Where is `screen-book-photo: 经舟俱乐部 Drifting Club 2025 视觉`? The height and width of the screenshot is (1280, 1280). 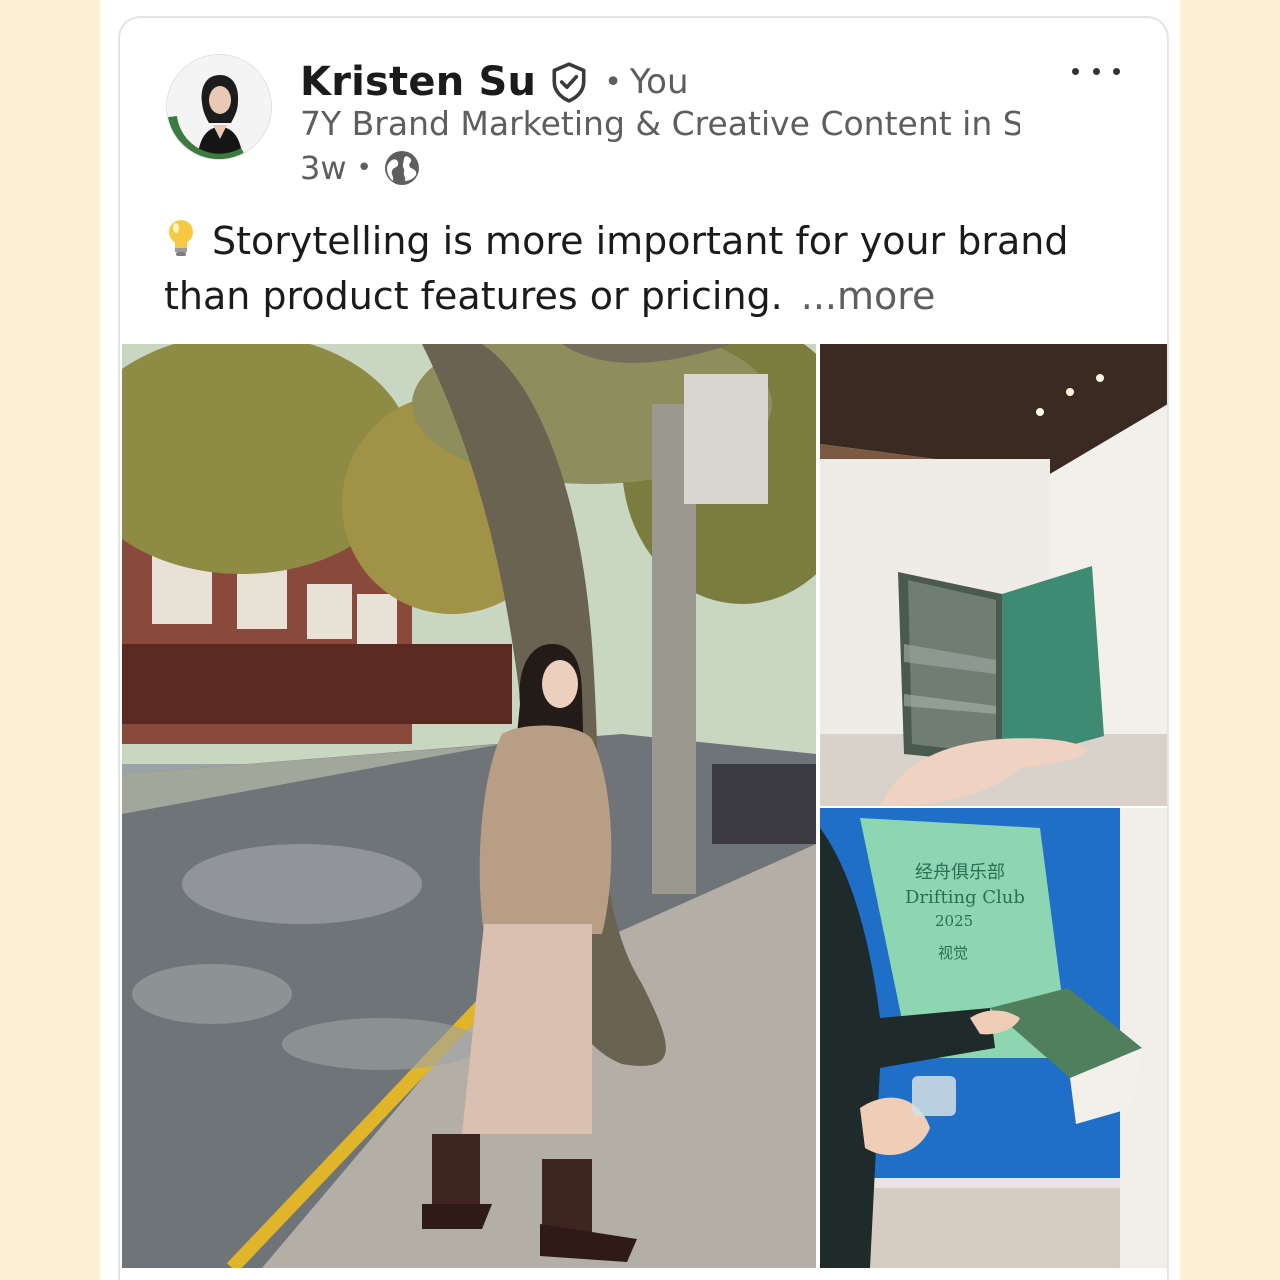 screen-book-photo: 经舟俱乐部 Drifting Club 2025 视觉 is located at coordinates (993, 1038).